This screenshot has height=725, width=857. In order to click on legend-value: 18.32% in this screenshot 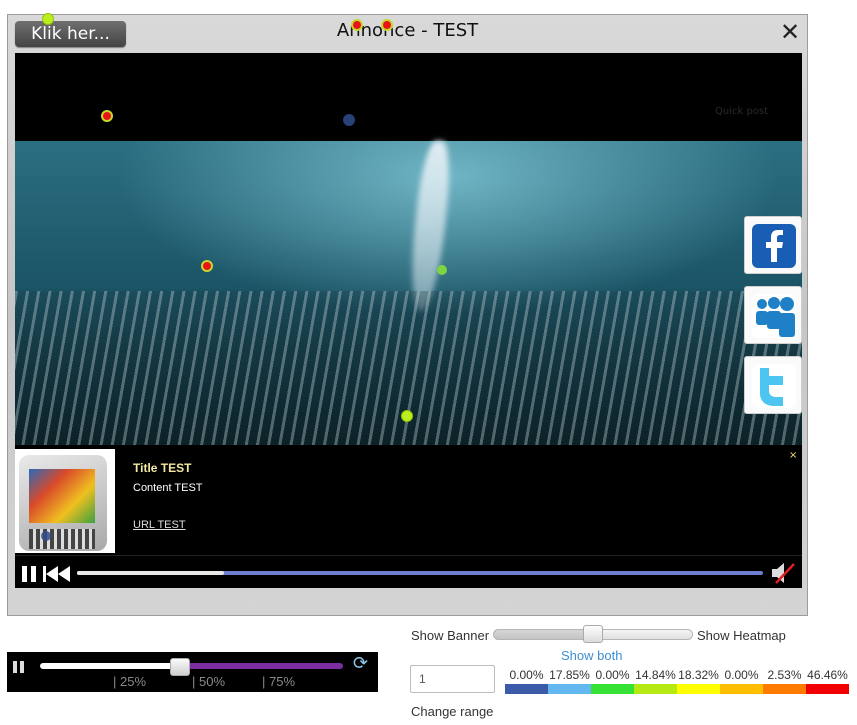, I will do `click(698, 675)`.